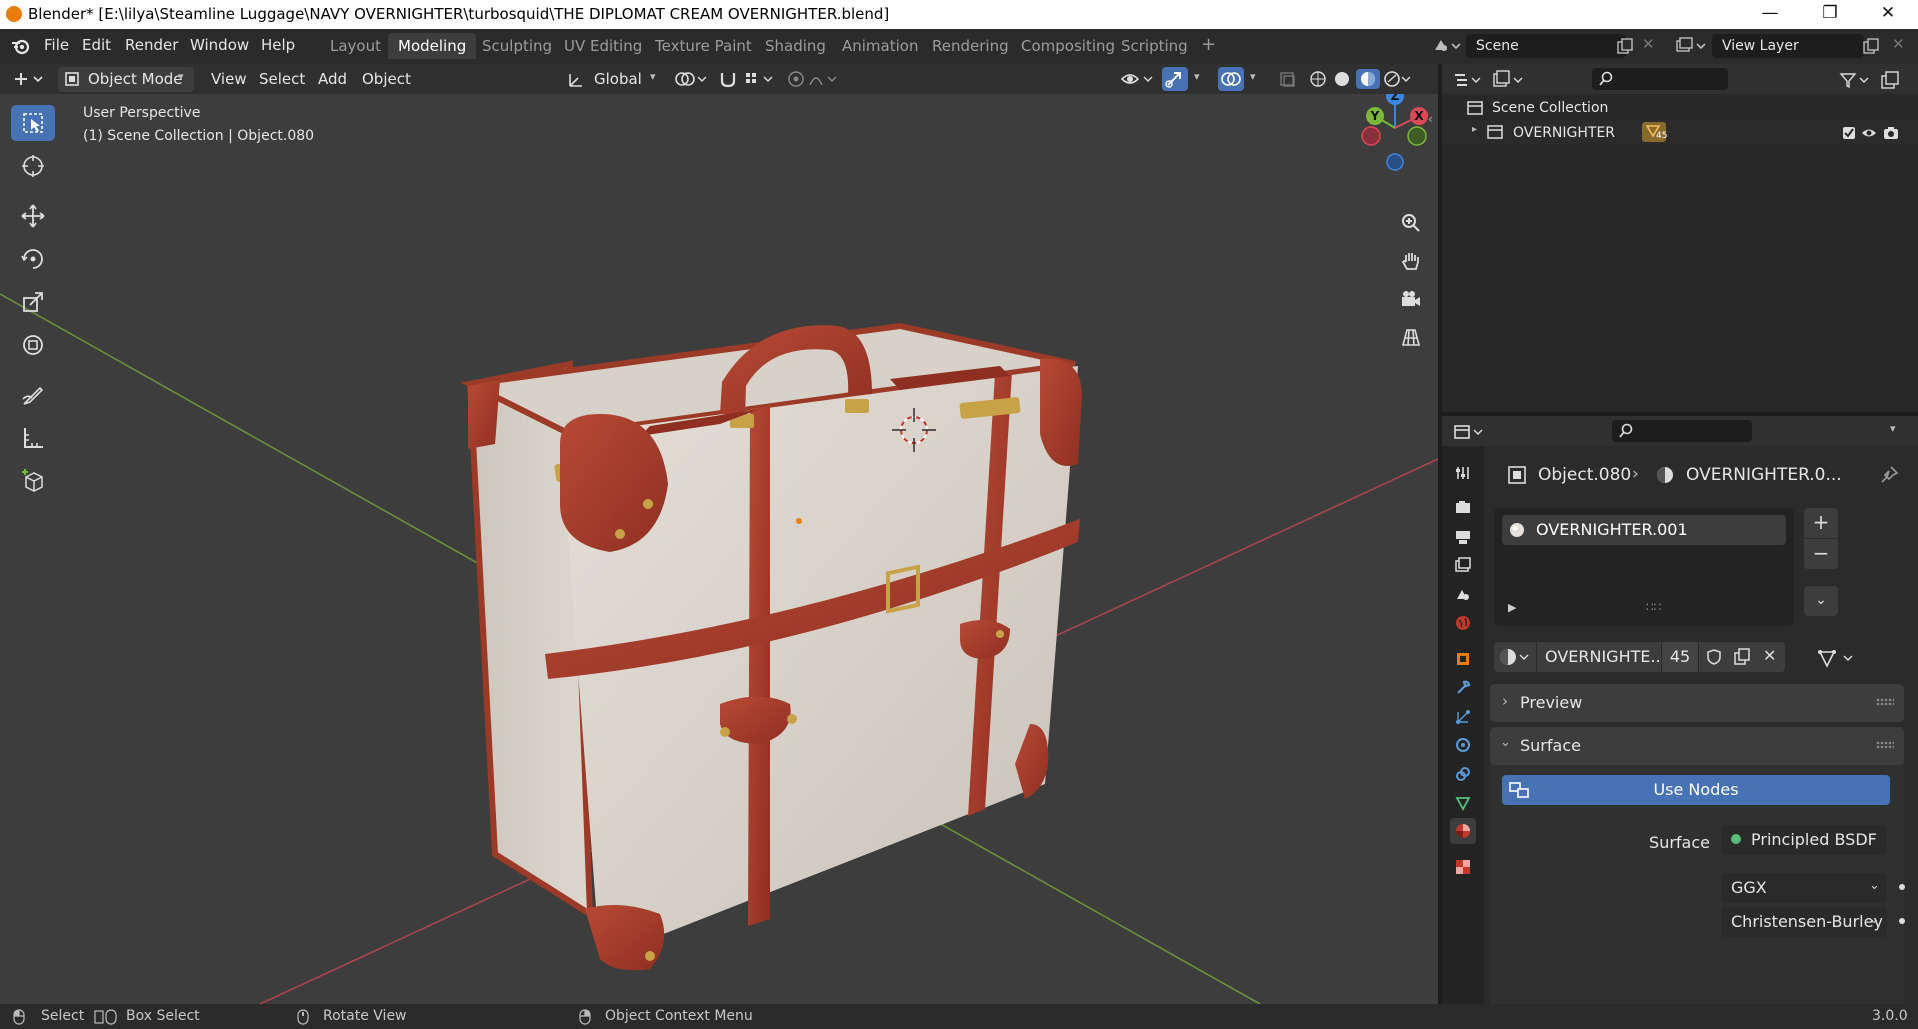 The image size is (1918, 1029). Describe the element at coordinates (1653, 607) in the screenshot. I see `resize-grip-icon: ∷∷` at that location.